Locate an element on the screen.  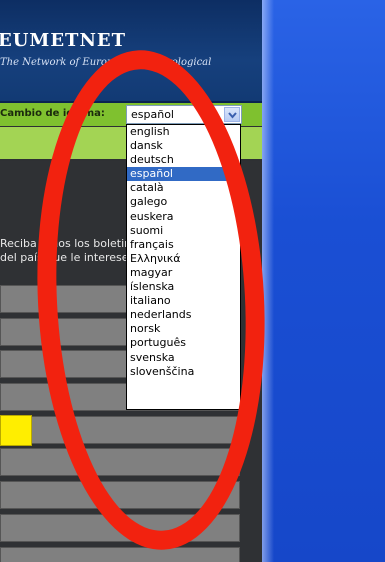
highlight-box is located at coordinates (16, 430).